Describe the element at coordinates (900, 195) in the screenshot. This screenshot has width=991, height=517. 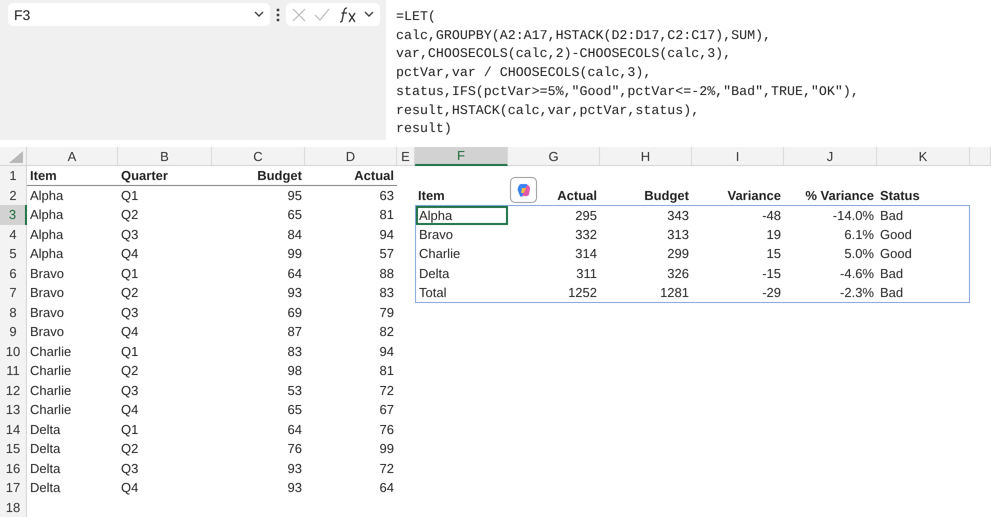
I see `column-heading: Status` at that location.